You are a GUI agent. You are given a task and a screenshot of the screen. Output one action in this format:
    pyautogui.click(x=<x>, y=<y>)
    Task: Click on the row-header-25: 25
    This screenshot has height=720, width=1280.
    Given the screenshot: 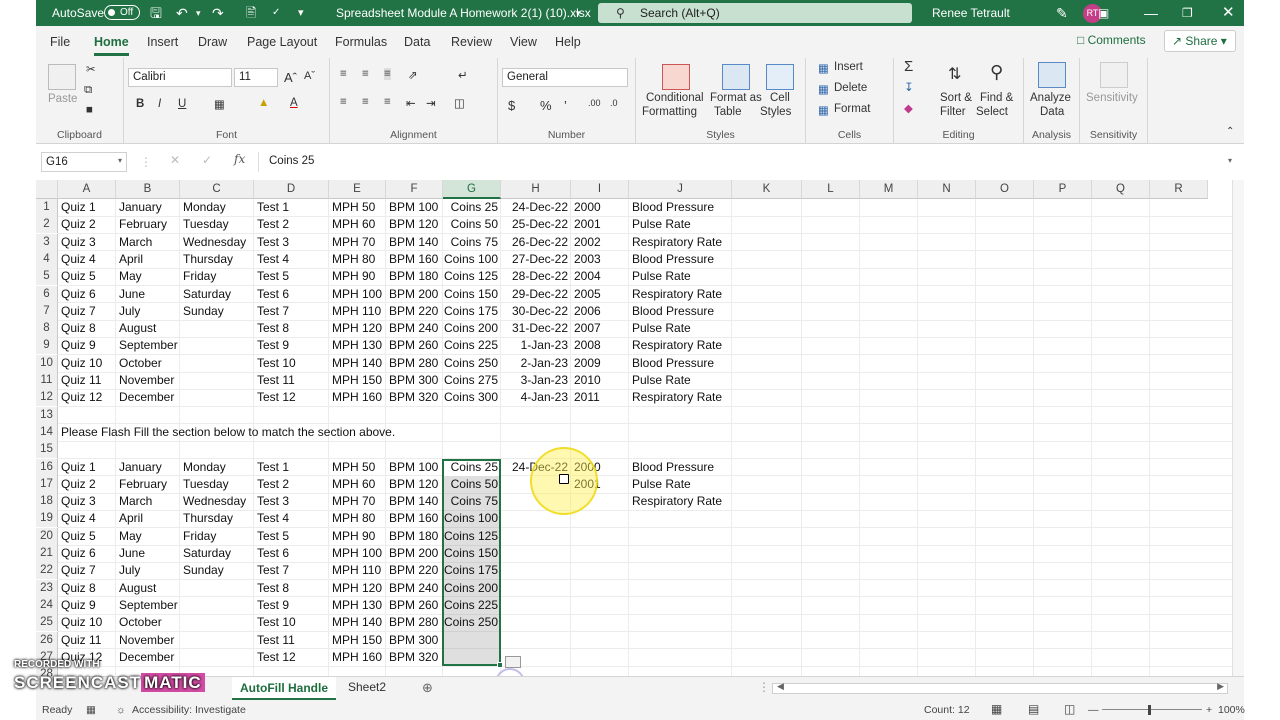 What is the action you would take?
    pyautogui.click(x=47, y=623)
    